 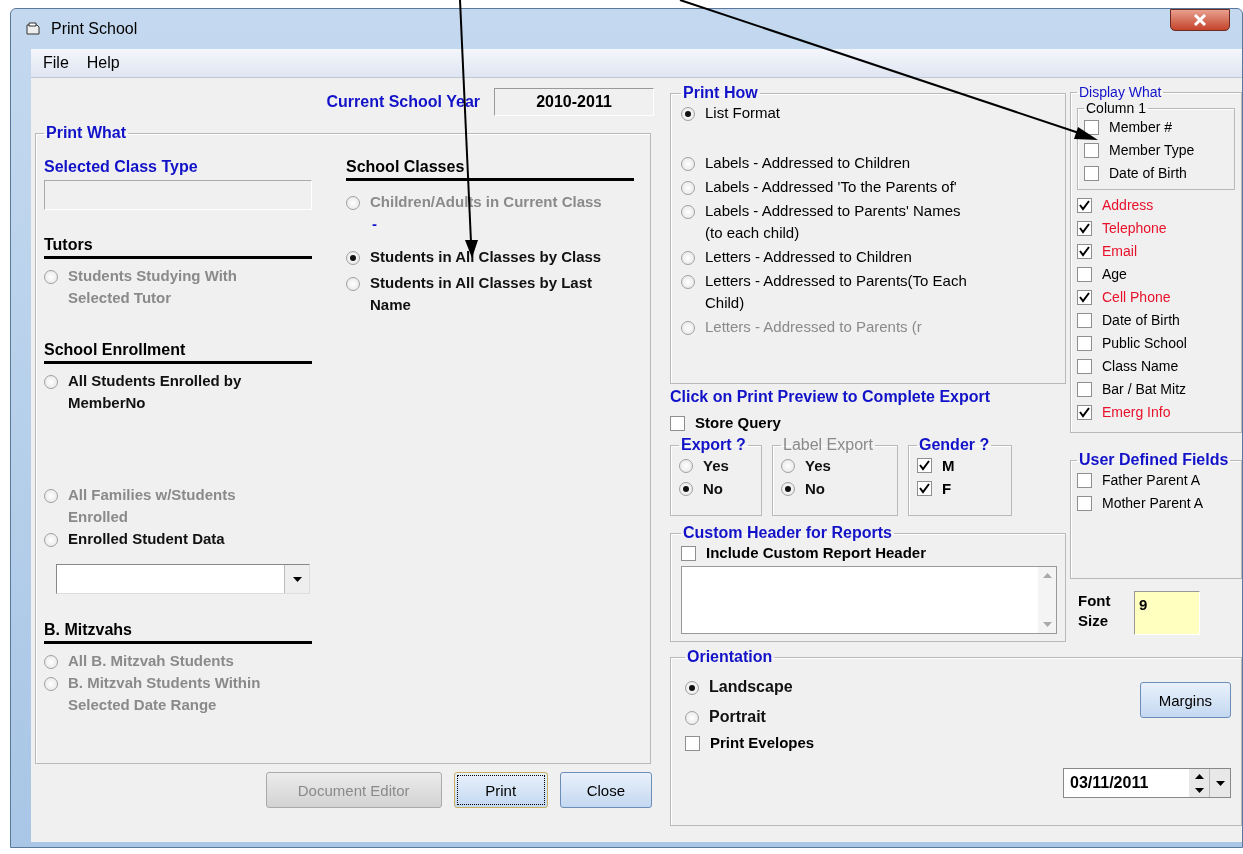 What do you see at coordinates (869, 553) in the screenshot?
I see `checkbox-option: Include Custom Report Header` at bounding box center [869, 553].